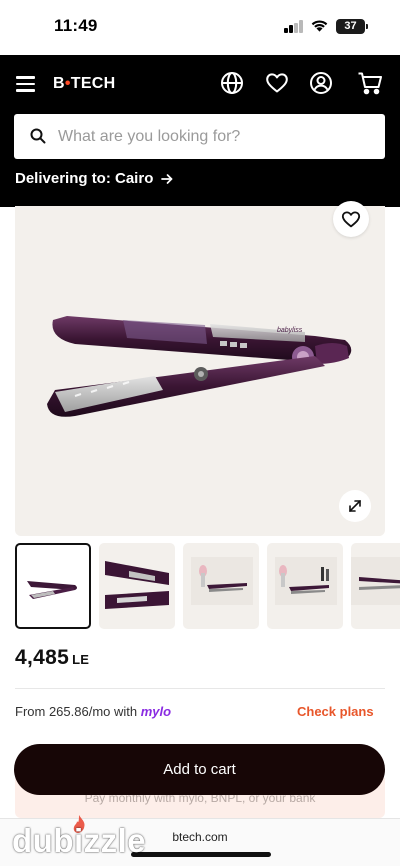  Describe the element at coordinates (321, 83) in the screenshot. I see `account-icon` at that location.